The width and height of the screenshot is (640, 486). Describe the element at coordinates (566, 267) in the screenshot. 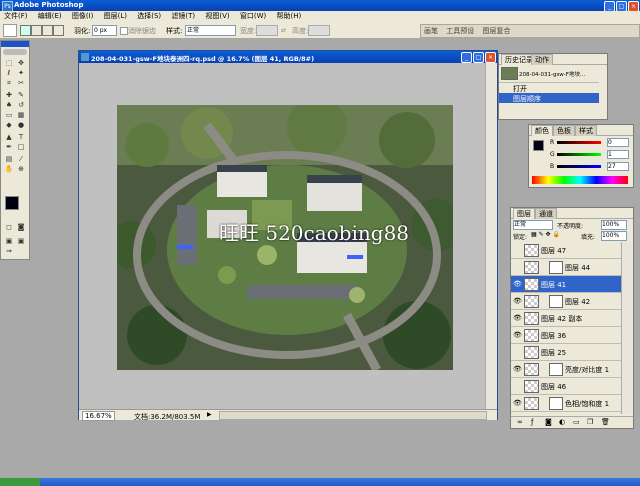

I see `layer-row: 图层 44` at that location.